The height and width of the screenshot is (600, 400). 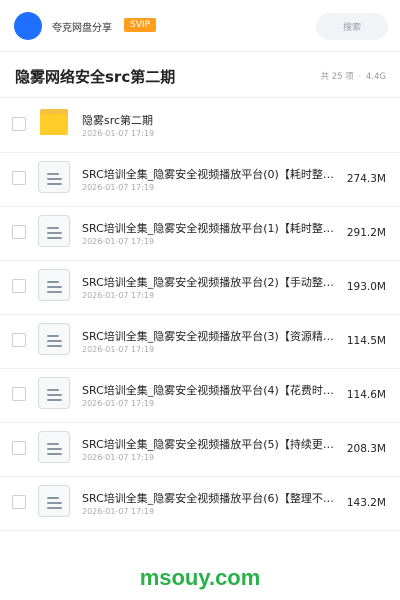 I want to click on header-bar: 夸克网盘分享 SVIP 搜索, so click(x=200, y=26).